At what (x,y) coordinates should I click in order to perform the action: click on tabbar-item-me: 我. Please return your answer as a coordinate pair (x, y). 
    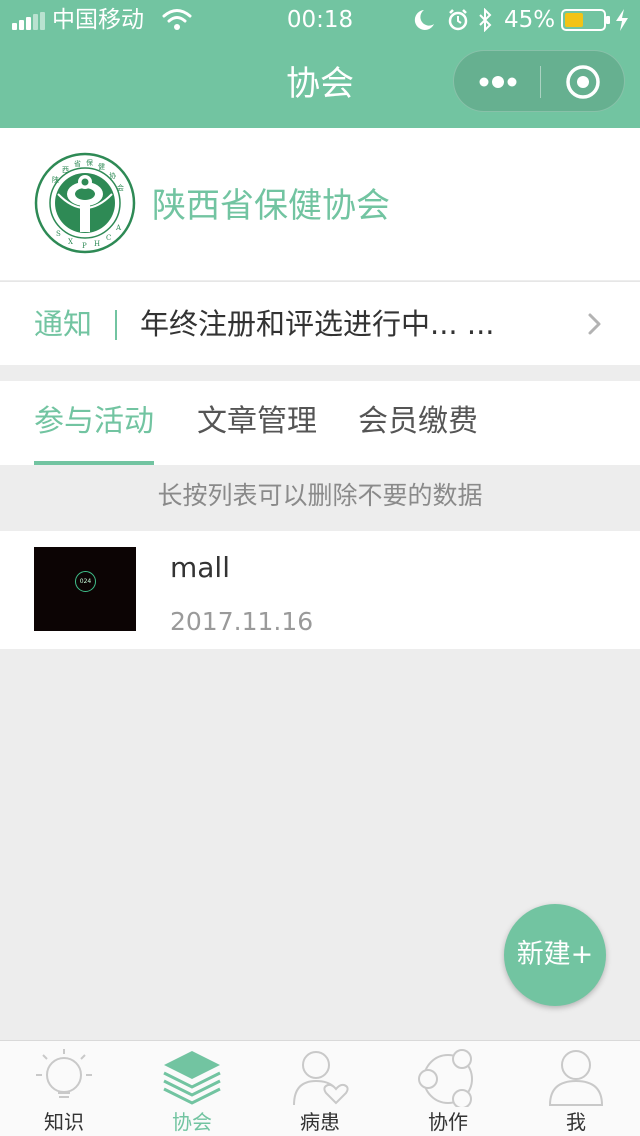
    Looking at the image, I should click on (576, 1088).